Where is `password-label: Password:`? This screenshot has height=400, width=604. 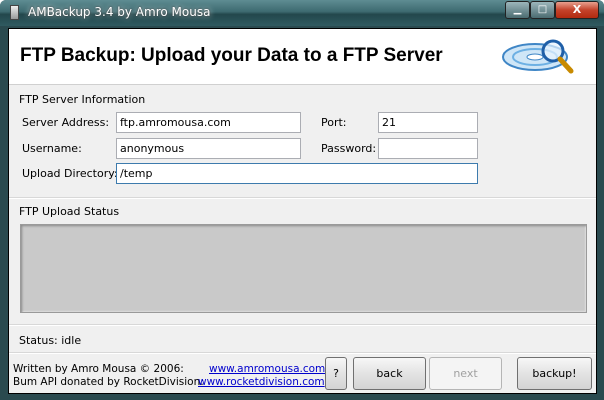
password-label: Password: is located at coordinates (349, 148).